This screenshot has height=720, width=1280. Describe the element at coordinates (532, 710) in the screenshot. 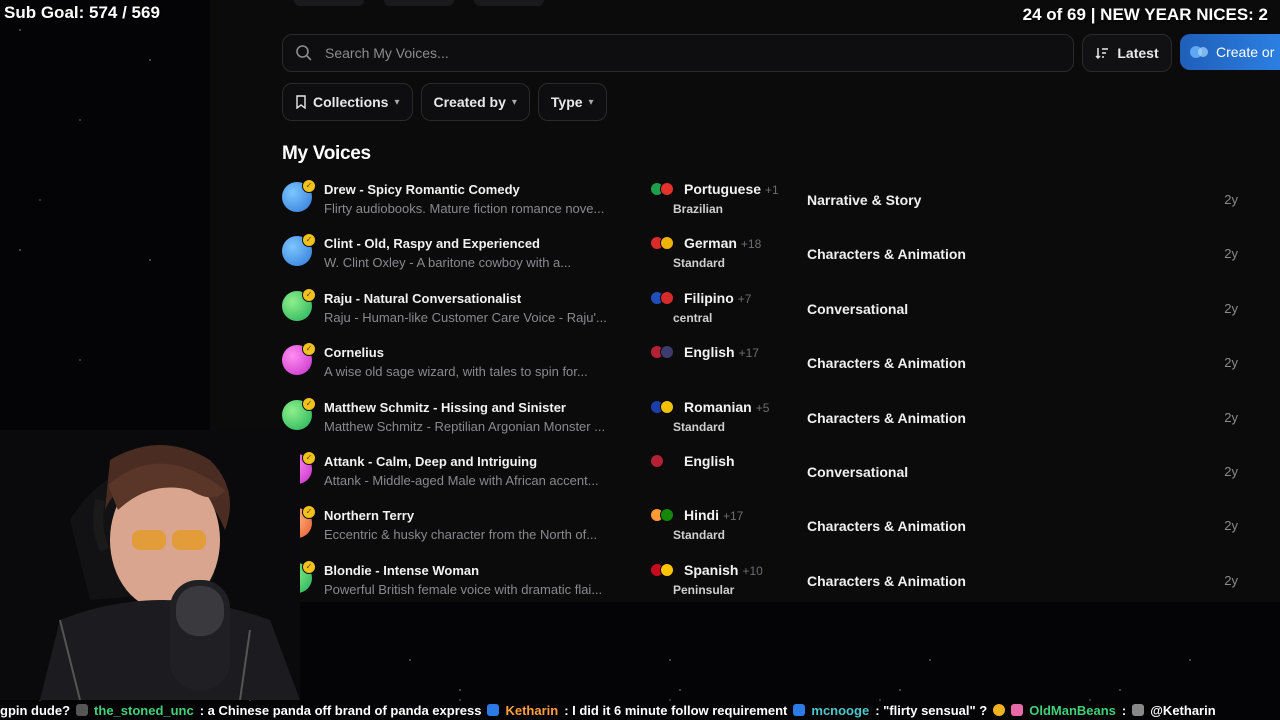

I see `chat-username: Ketharin` at that location.